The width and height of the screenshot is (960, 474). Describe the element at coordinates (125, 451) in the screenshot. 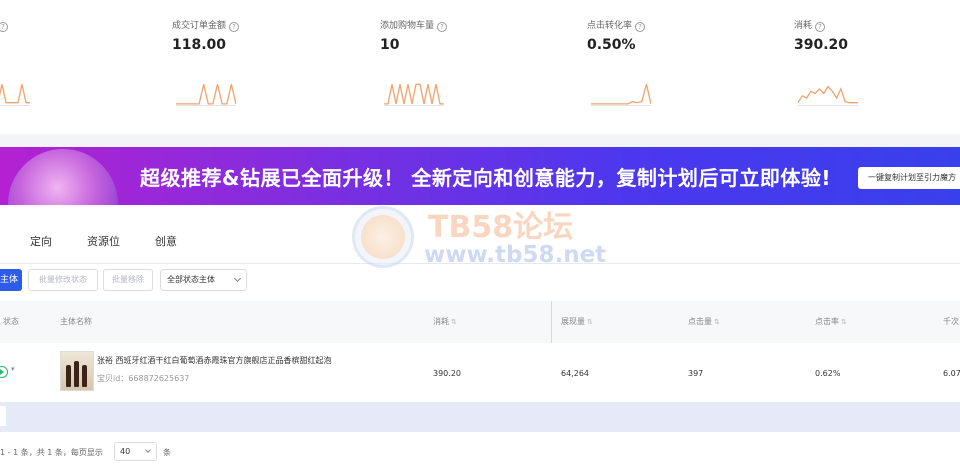

I see `page-size-value: 40` at that location.